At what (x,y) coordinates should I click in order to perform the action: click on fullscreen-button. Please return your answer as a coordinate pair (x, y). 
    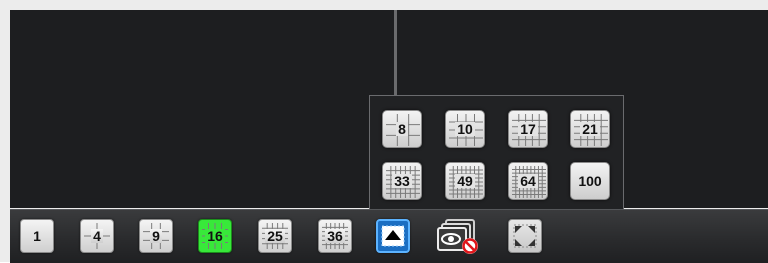
    Looking at the image, I should click on (525, 236).